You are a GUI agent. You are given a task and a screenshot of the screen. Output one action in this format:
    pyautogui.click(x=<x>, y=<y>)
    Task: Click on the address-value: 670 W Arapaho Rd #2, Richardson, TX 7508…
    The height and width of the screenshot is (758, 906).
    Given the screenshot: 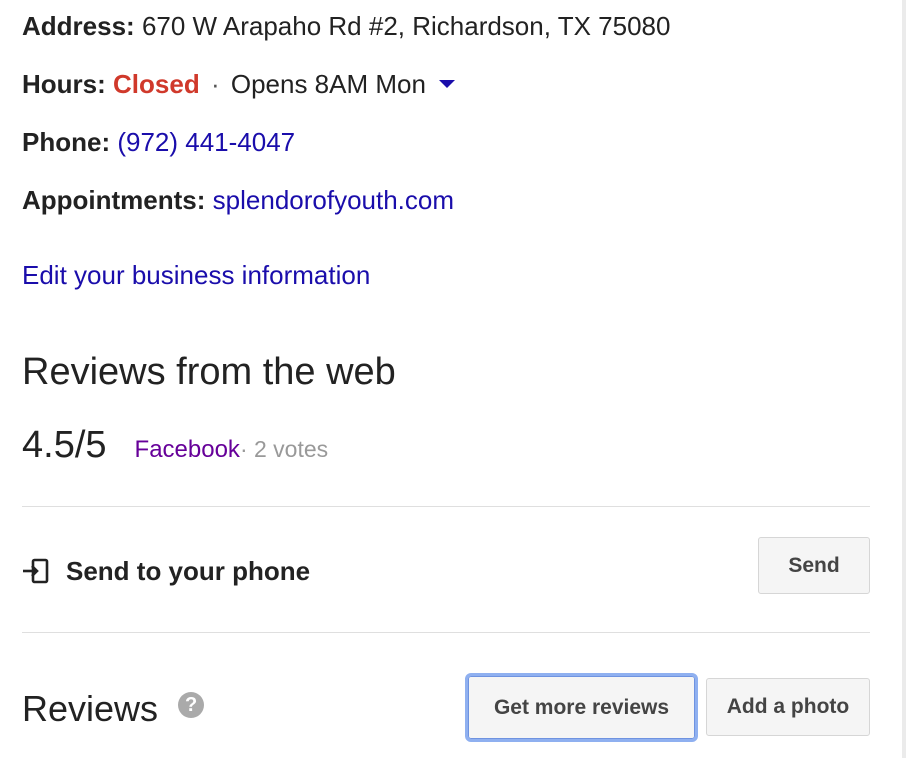 What is the action you would take?
    pyautogui.click(x=406, y=26)
    